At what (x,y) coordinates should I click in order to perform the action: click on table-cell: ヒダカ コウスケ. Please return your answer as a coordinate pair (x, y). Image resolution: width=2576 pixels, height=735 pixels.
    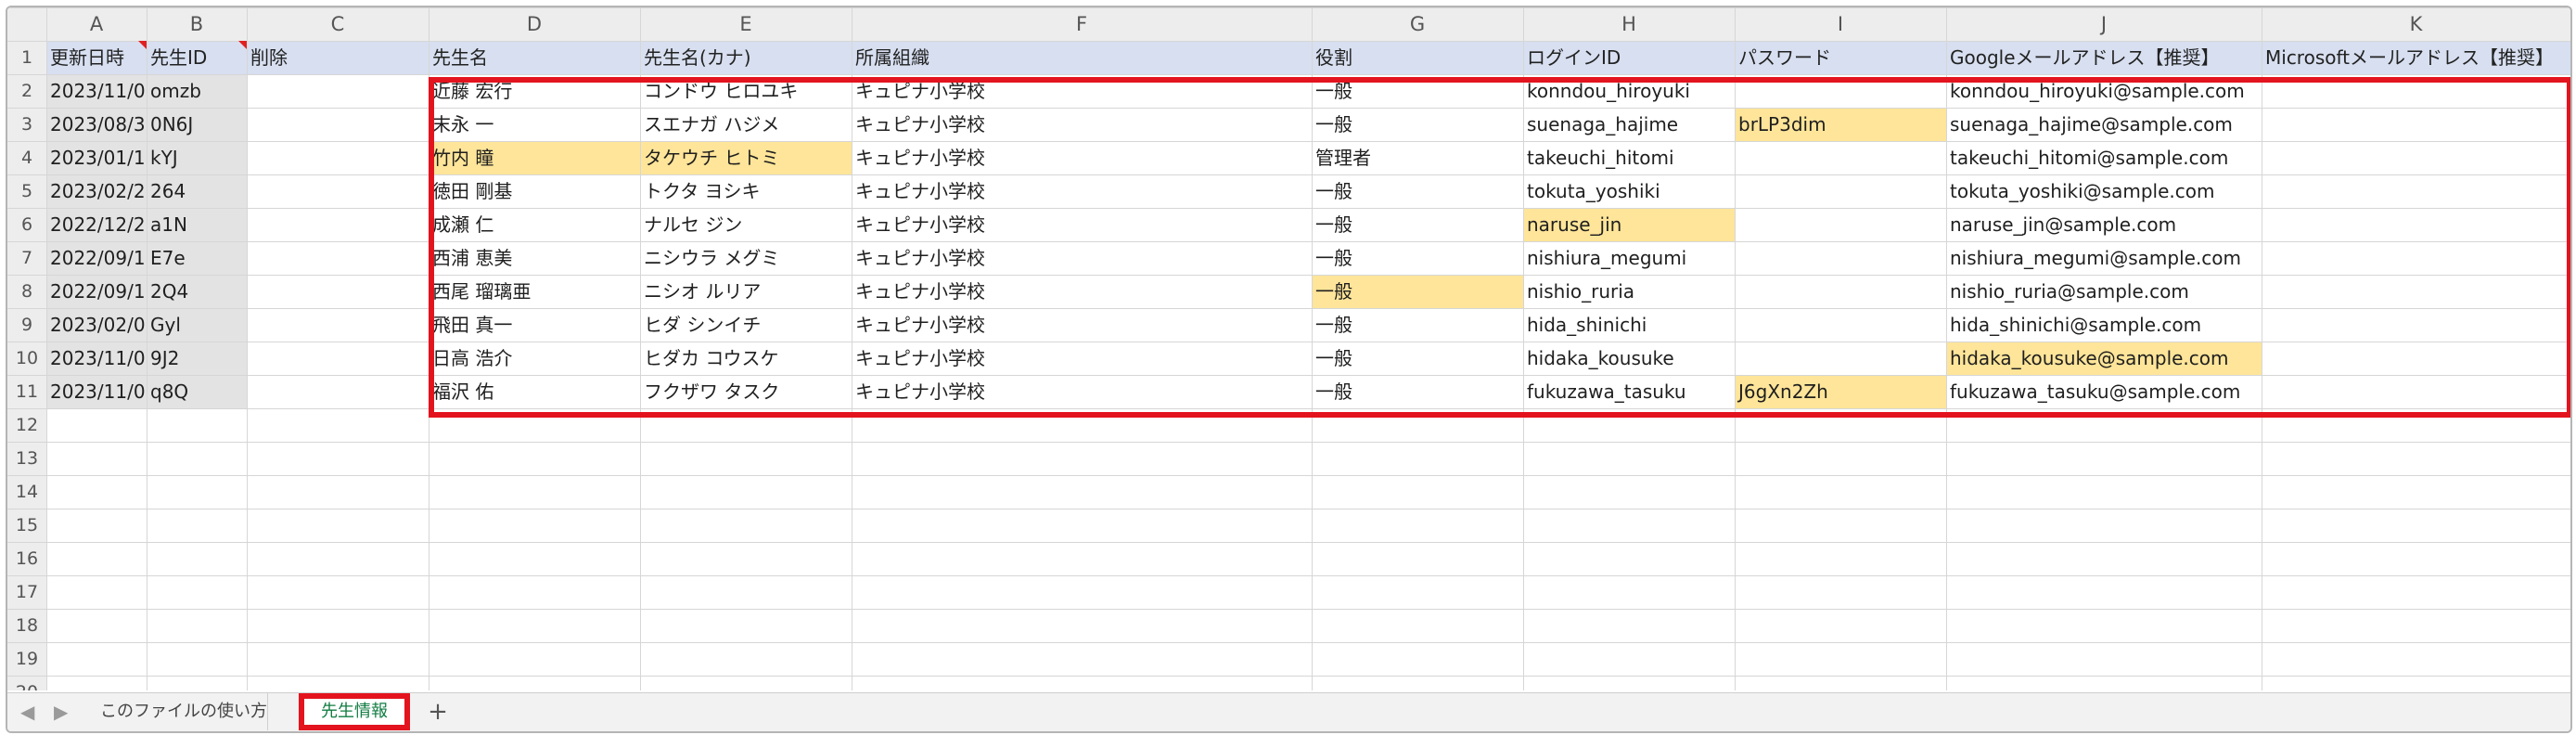
    Looking at the image, I should click on (746, 358).